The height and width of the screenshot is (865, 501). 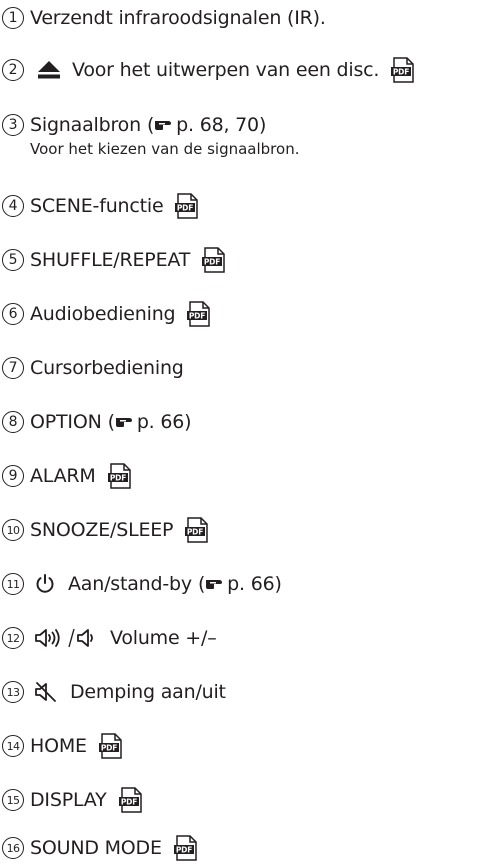 What do you see at coordinates (66, 422) in the screenshot?
I see `item-label: OPTION` at bounding box center [66, 422].